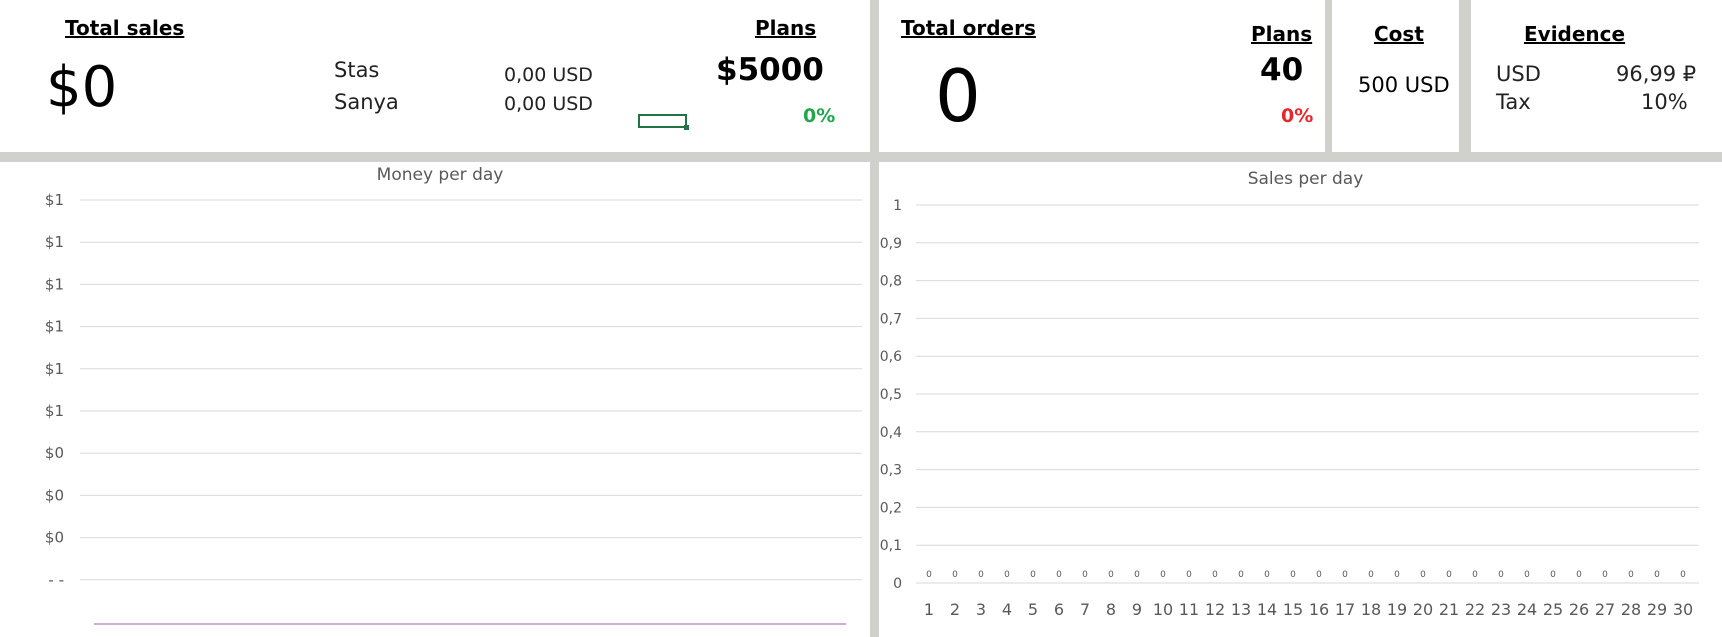 Image resolution: width=1722 pixels, height=637 pixels. I want to click on total-sales-title: Total sales, so click(125, 28).